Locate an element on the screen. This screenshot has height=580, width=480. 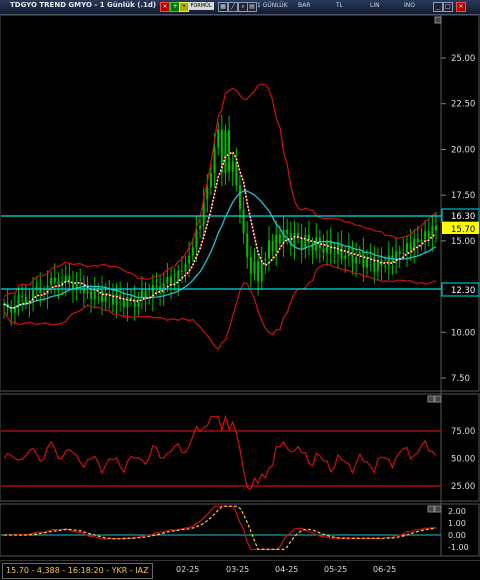
rsi-tick-label: 25.00 is located at coordinates (463, 487).